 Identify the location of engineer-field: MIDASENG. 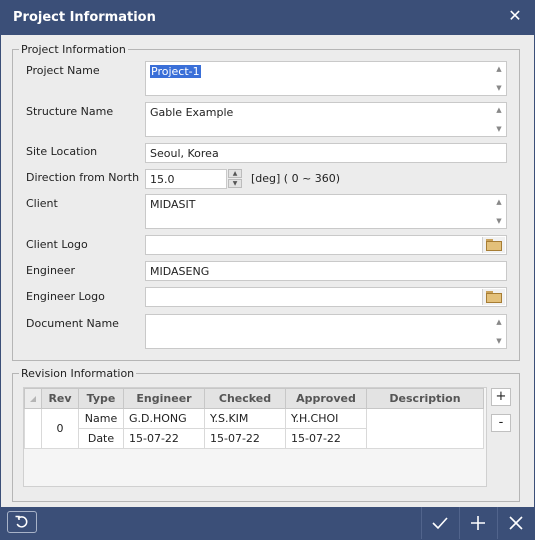
(326, 271).